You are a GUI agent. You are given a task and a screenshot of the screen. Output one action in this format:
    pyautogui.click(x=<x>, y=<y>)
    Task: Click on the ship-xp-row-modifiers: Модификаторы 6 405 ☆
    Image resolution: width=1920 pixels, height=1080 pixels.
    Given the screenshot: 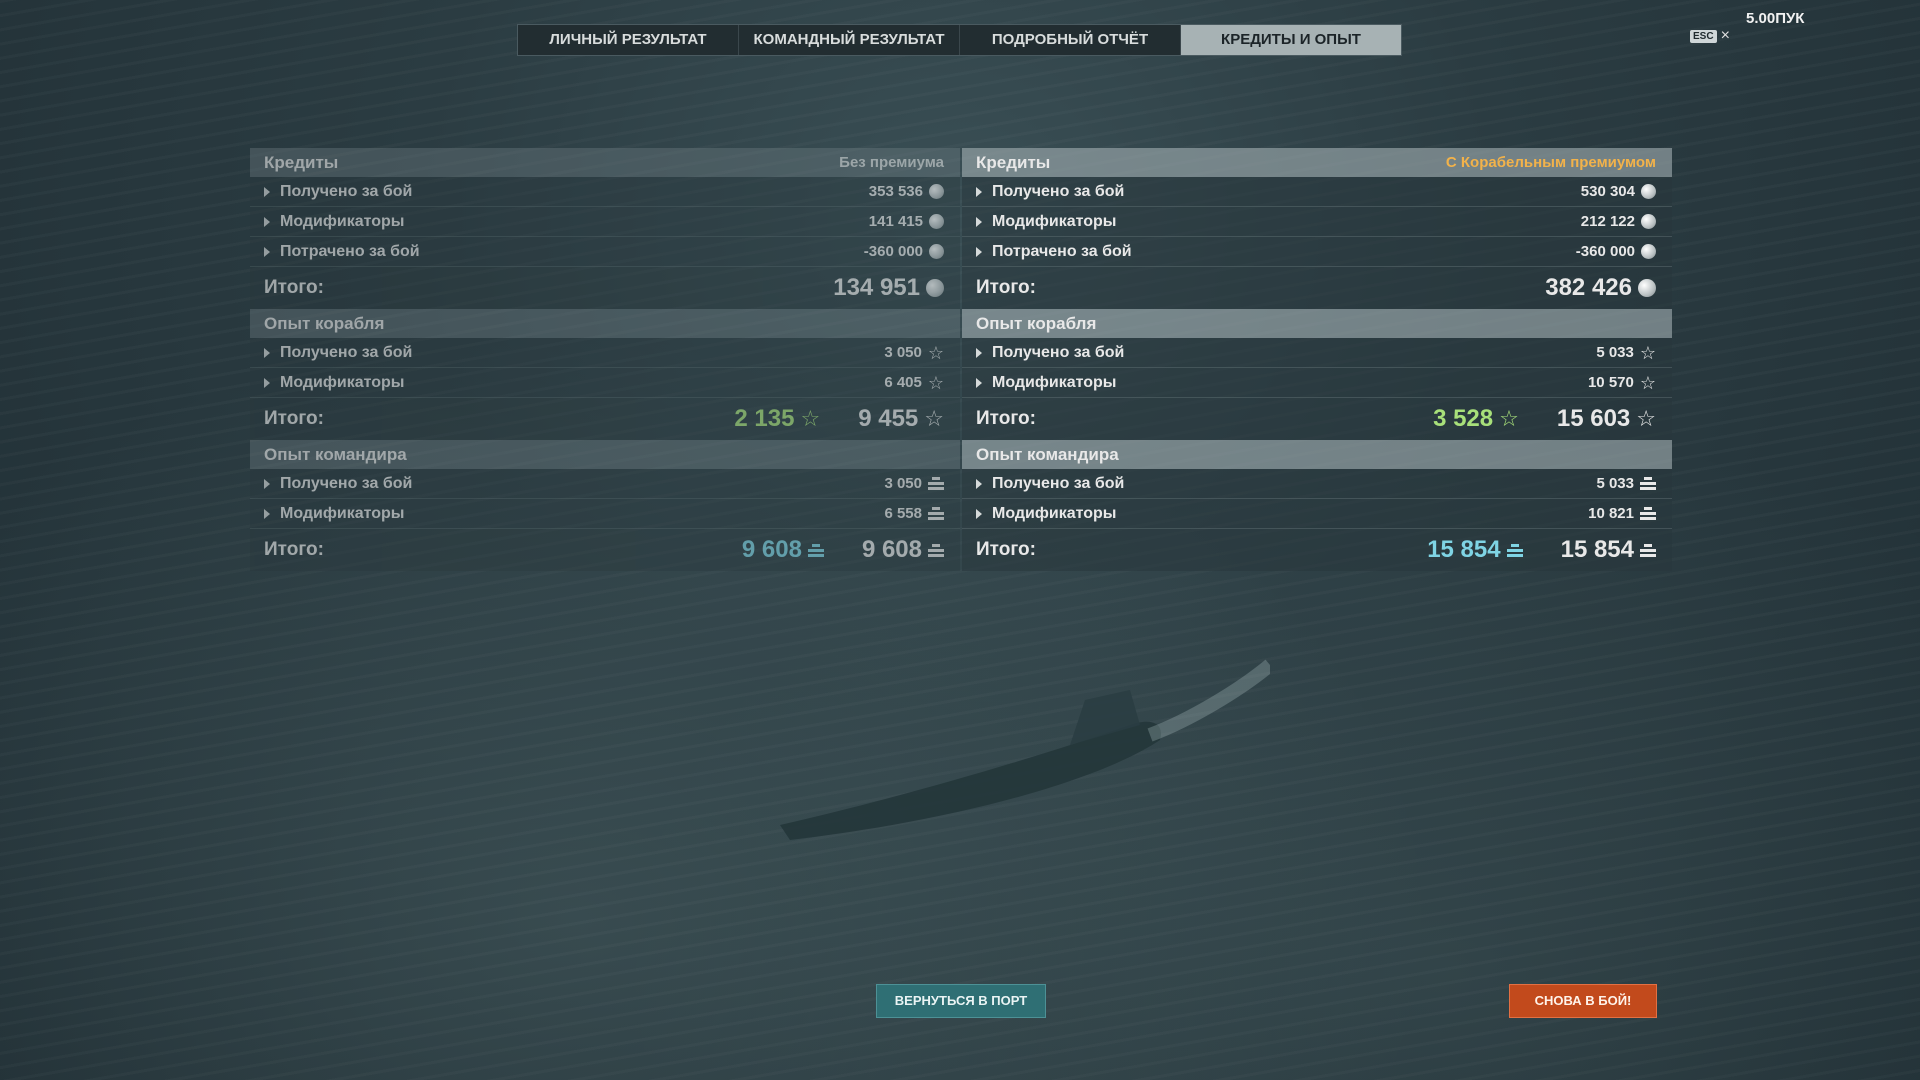 What is the action you would take?
    pyautogui.click(x=605, y=383)
    